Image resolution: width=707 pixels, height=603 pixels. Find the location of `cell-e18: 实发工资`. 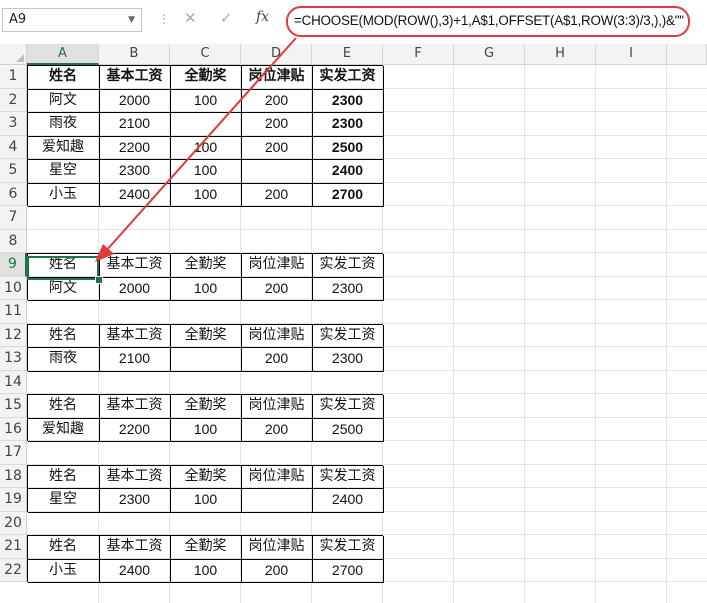

cell-e18: 实发工资 is located at coordinates (347, 477).